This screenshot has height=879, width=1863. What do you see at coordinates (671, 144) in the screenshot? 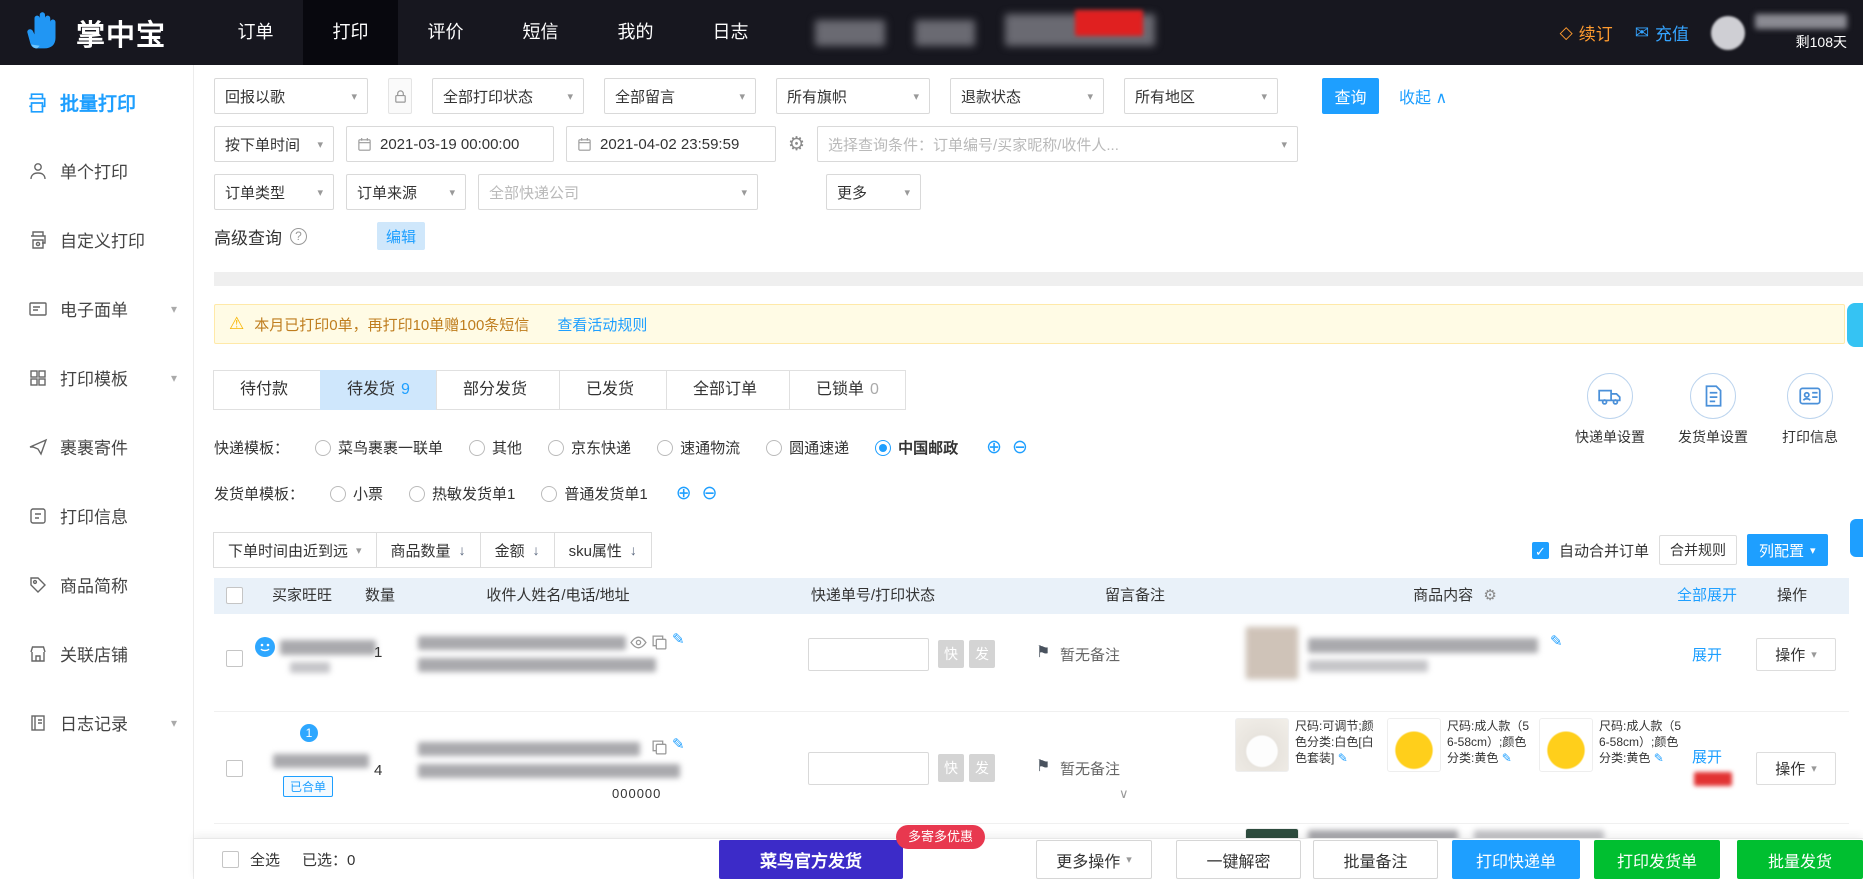
I see `date-to-input: 2021-04-02 23:59:59` at bounding box center [671, 144].